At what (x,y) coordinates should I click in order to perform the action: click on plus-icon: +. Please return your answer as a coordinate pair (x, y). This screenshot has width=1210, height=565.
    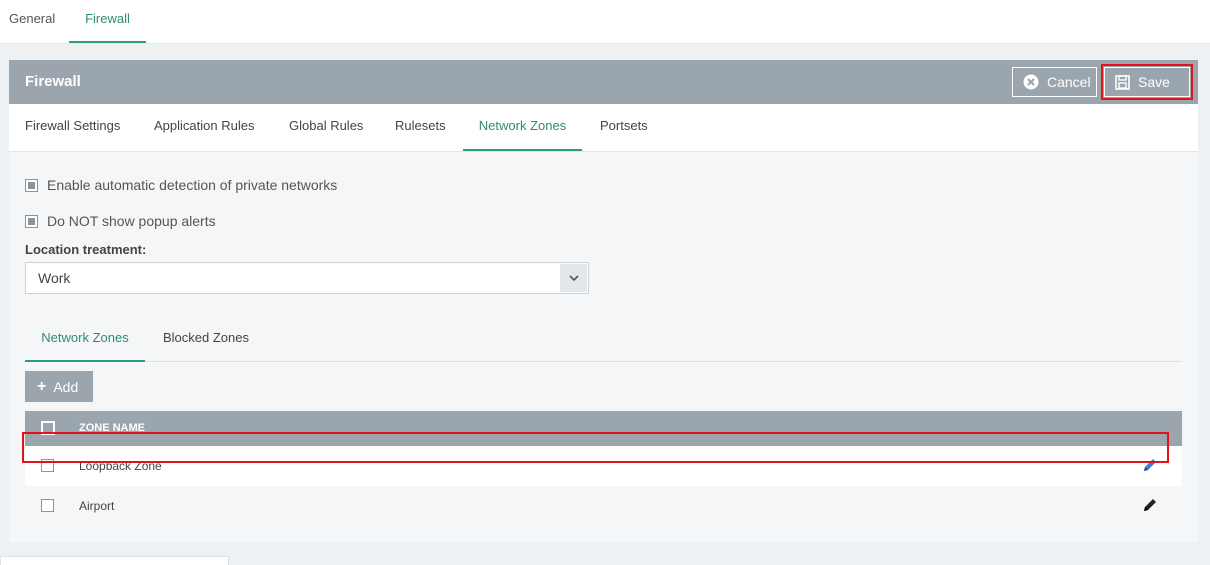
    Looking at the image, I should click on (42, 386).